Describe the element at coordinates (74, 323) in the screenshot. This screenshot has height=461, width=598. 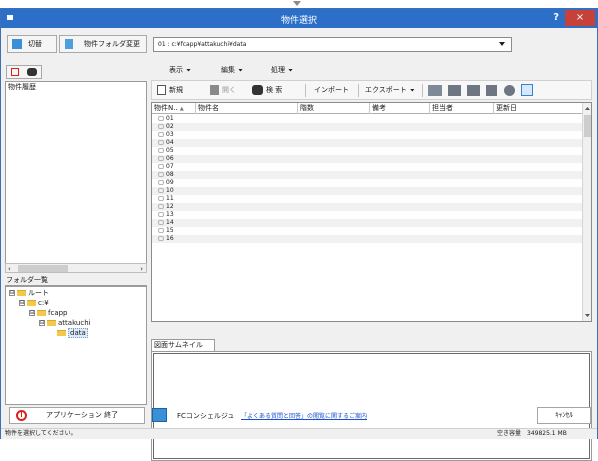
I see `tree-node-label: attakuchi` at that location.